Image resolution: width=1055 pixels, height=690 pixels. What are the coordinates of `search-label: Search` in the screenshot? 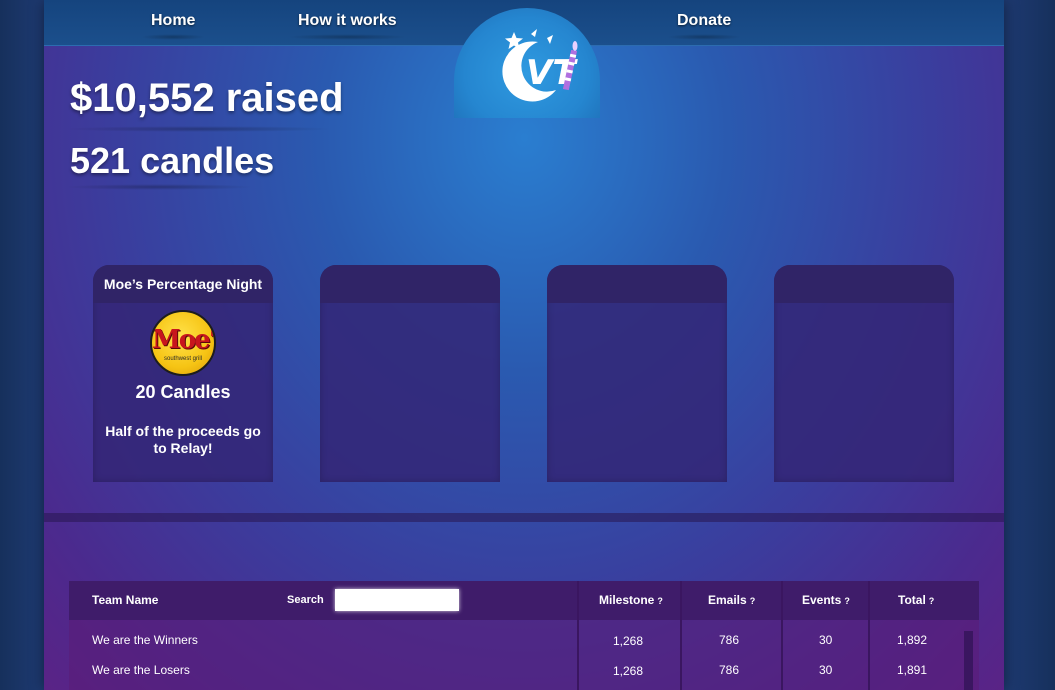 It's located at (305, 600).